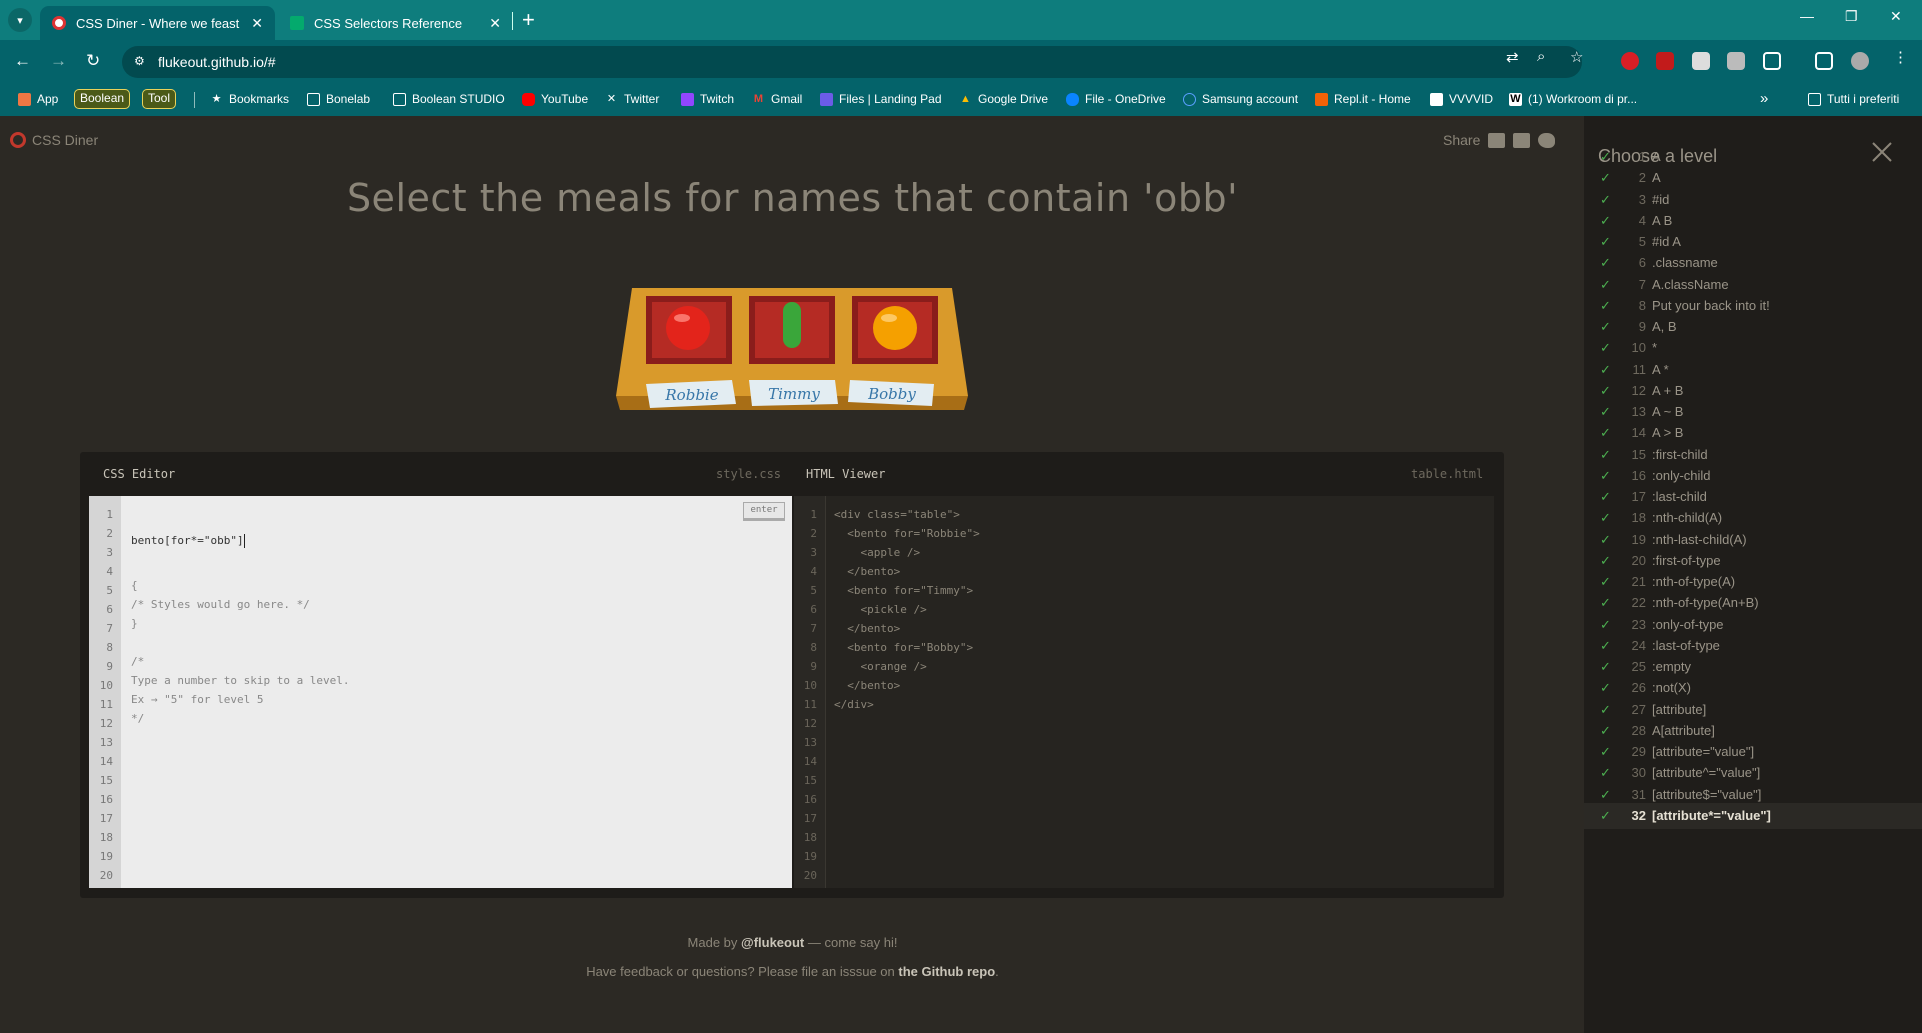  I want to click on bookmark-item: Samsung account, so click(1240, 99).